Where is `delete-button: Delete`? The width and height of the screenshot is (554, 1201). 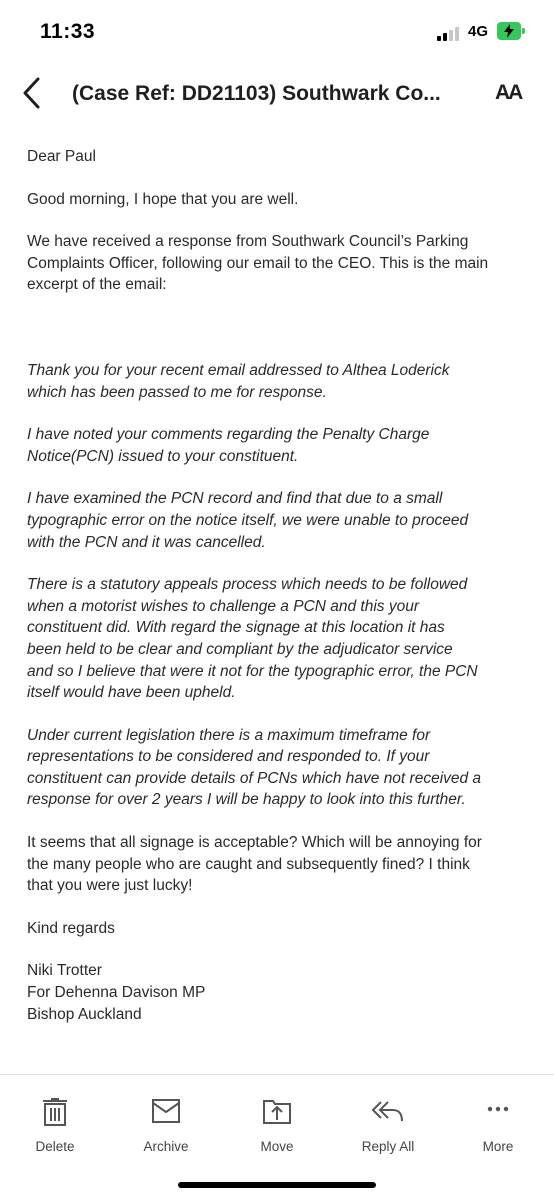 delete-button: Delete is located at coordinates (55, 1125).